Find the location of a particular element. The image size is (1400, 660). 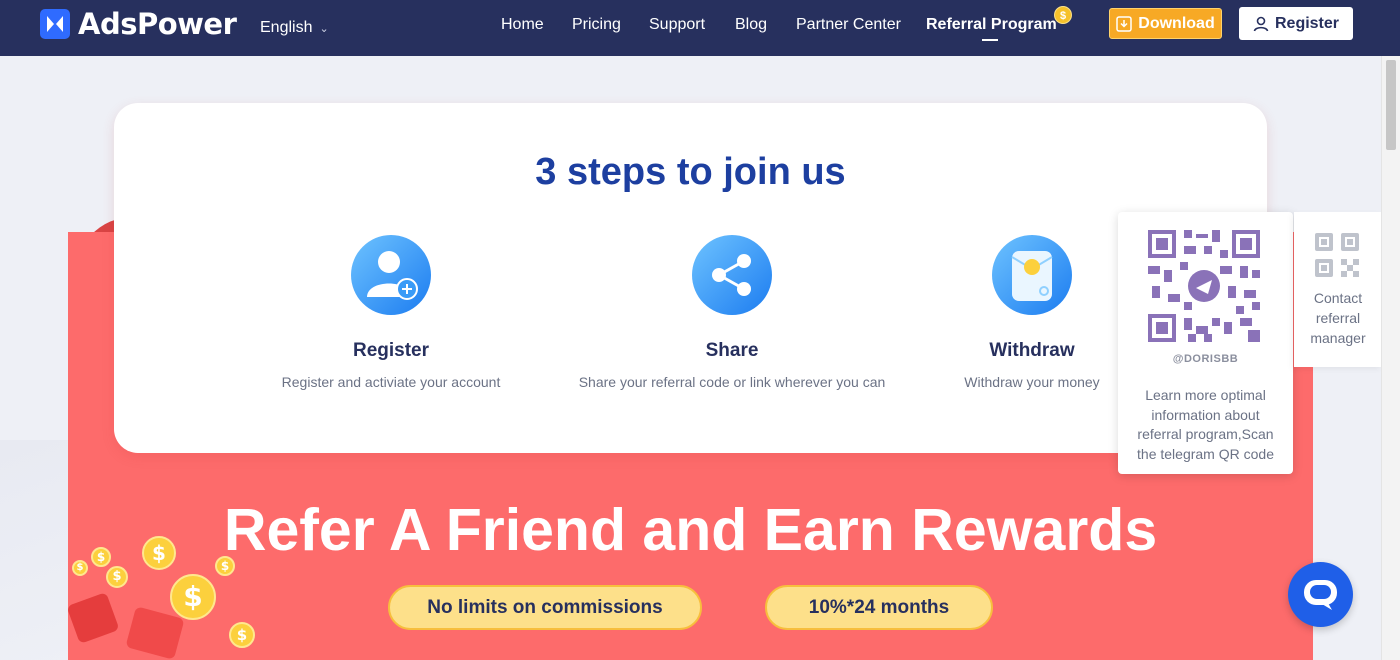

hero-title: Refer A Friend and Earn Rewards is located at coordinates (690, 530).